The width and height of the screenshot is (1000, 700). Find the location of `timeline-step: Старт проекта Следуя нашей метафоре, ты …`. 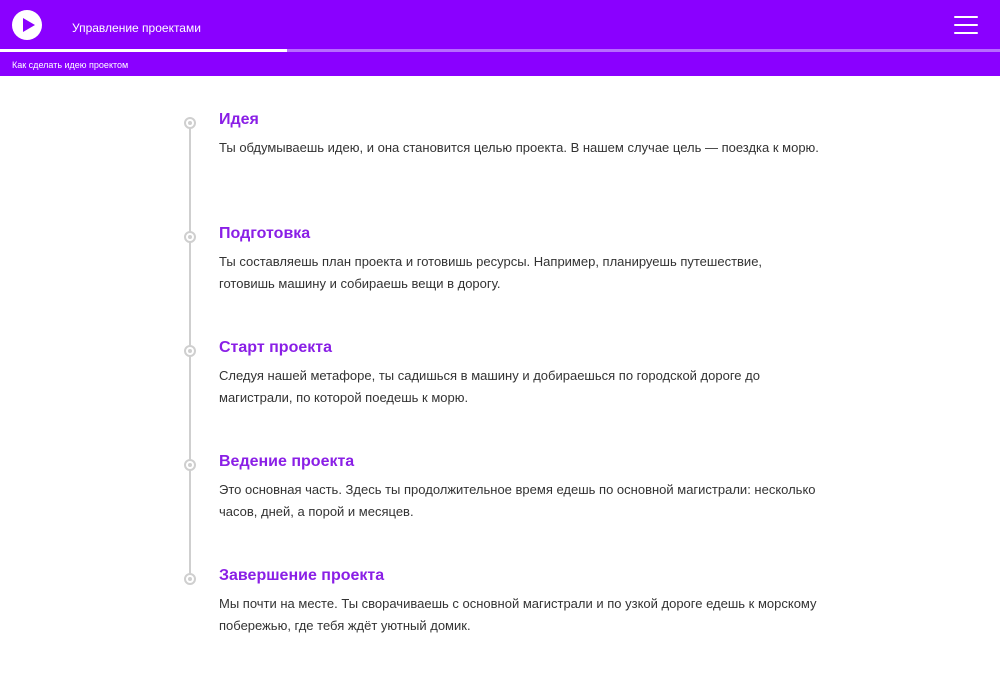

timeline-step: Старт проекта Следуя нашей метафоре, ты … is located at coordinates (501, 373).